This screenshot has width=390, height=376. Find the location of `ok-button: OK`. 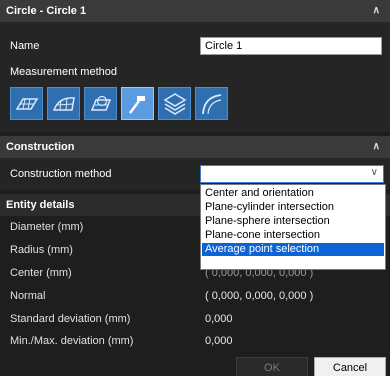

ok-button: OK is located at coordinates (272, 366).